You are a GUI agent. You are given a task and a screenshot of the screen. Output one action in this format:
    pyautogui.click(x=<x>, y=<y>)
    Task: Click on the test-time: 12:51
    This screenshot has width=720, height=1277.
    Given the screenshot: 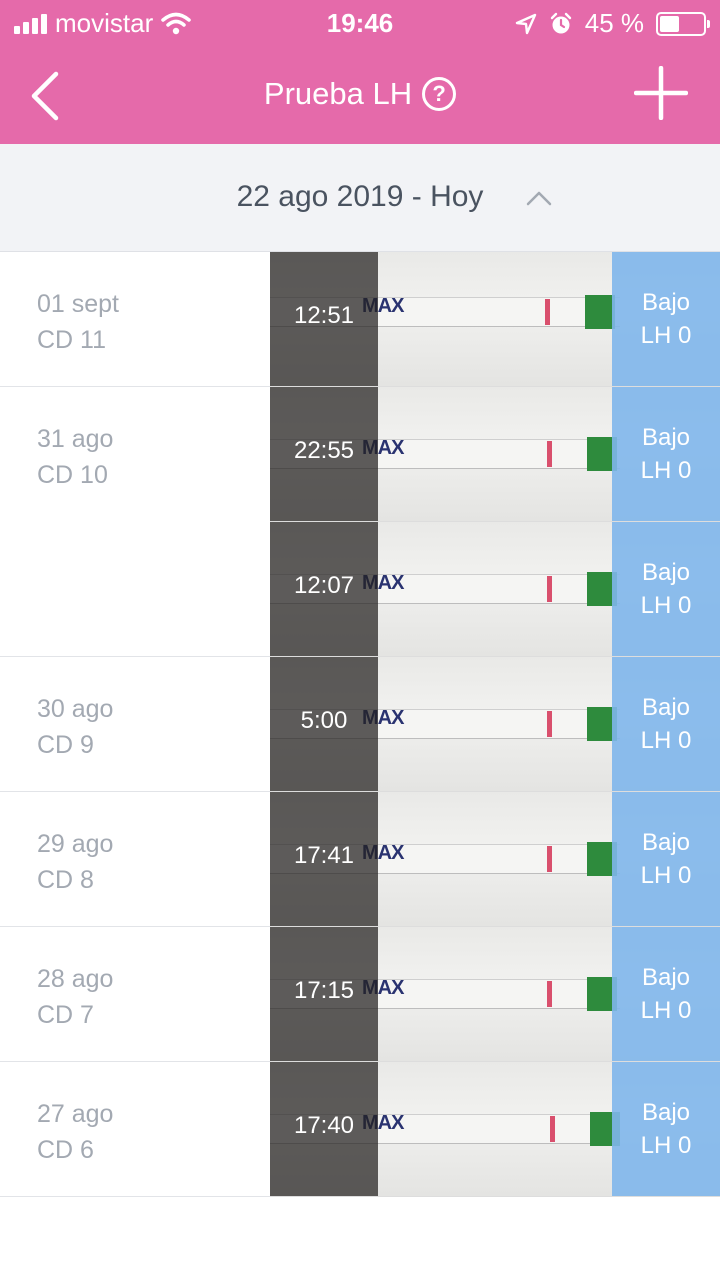 What is the action you would take?
    pyautogui.click(x=324, y=315)
    